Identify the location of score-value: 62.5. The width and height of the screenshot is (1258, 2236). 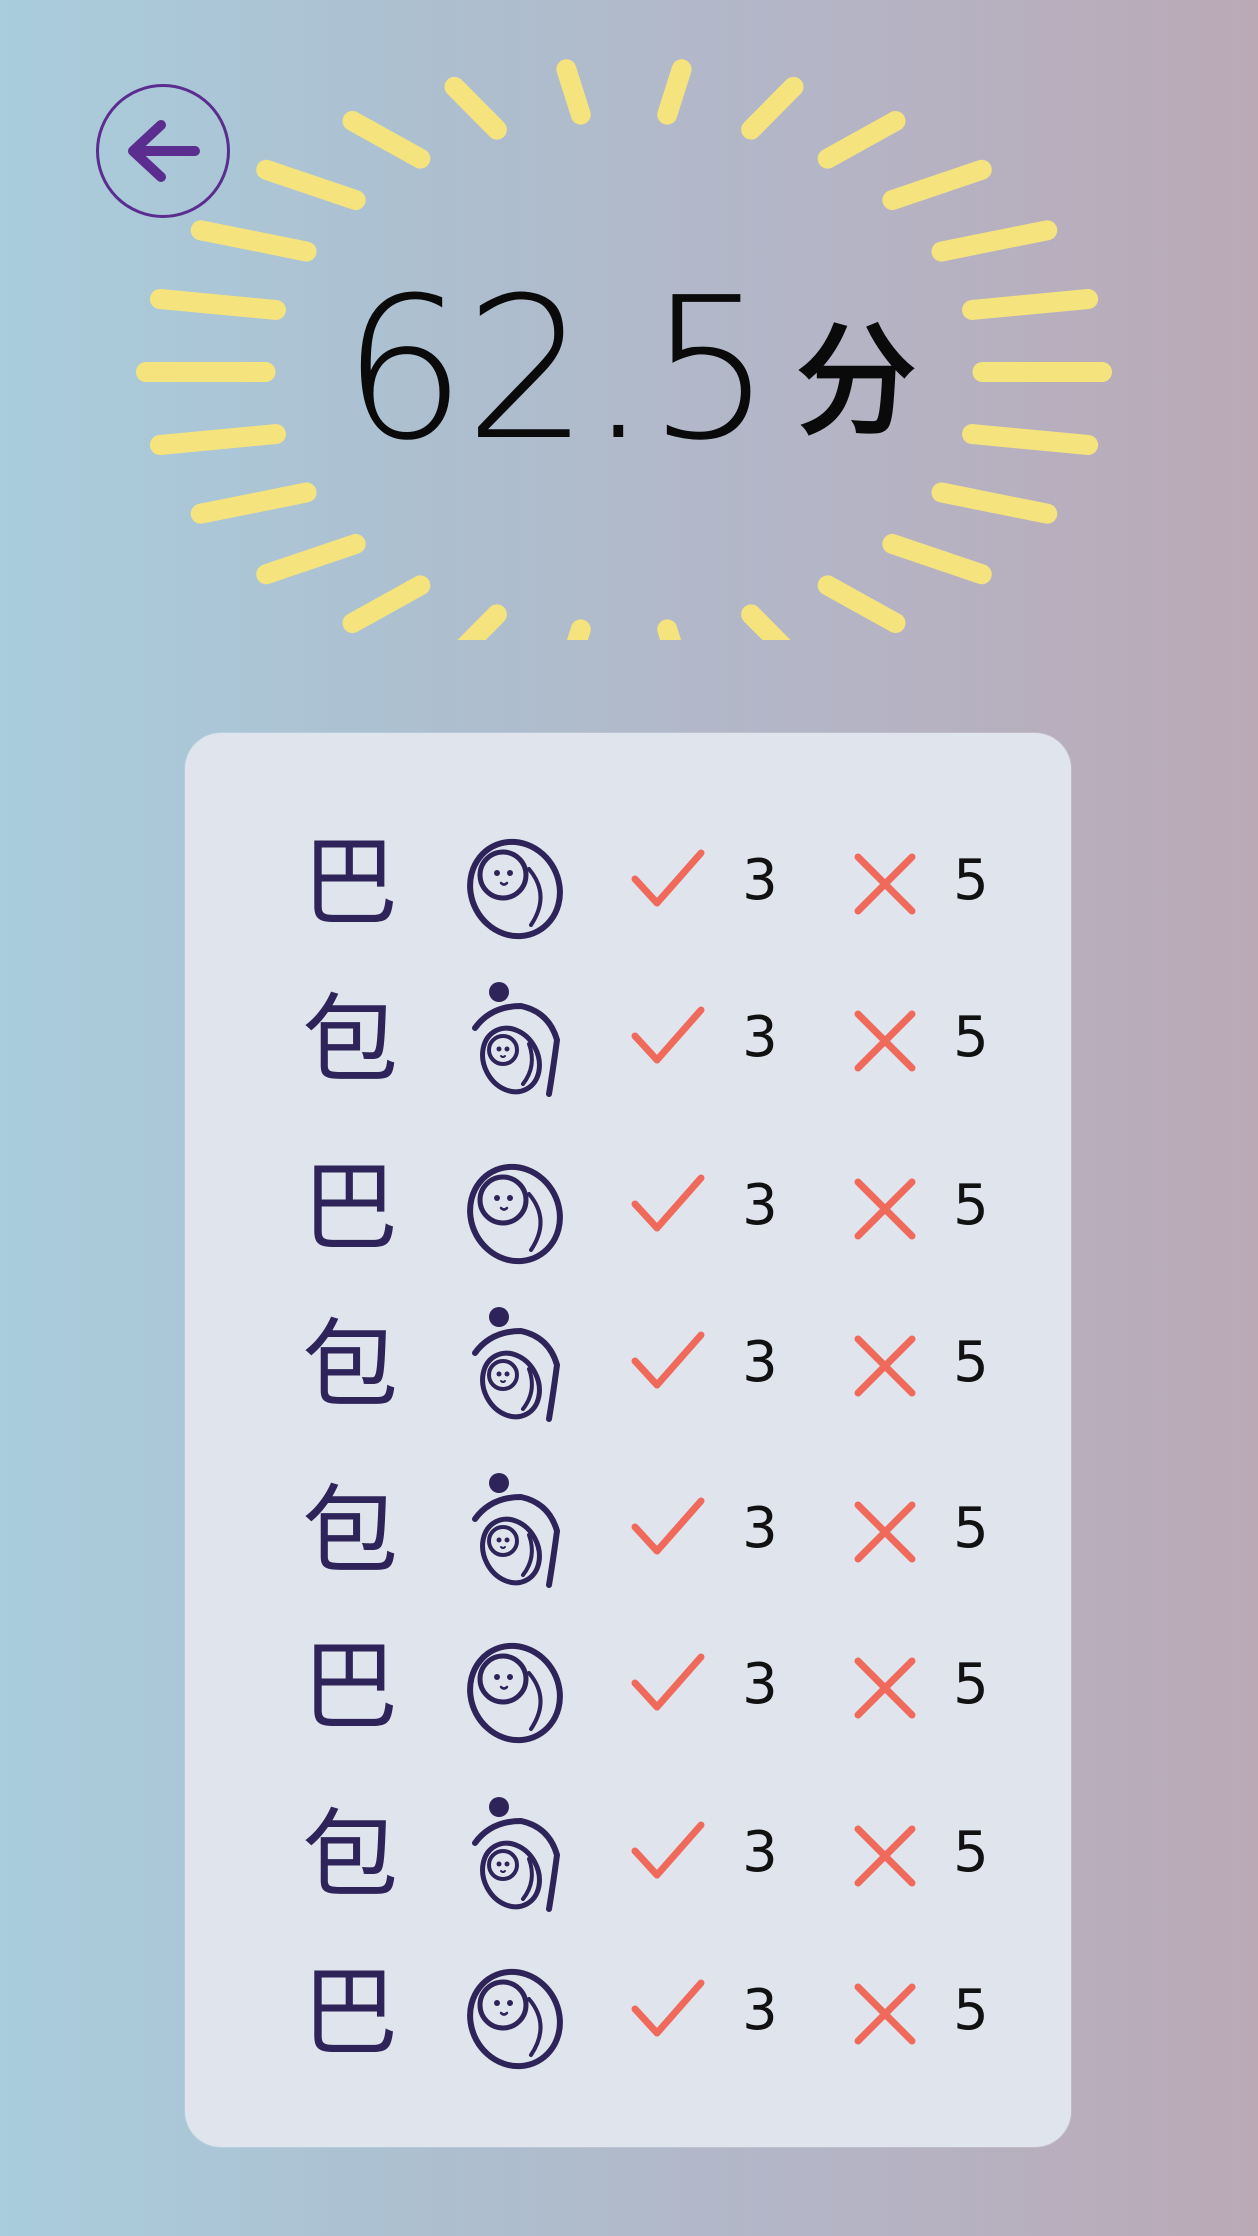
(556, 370).